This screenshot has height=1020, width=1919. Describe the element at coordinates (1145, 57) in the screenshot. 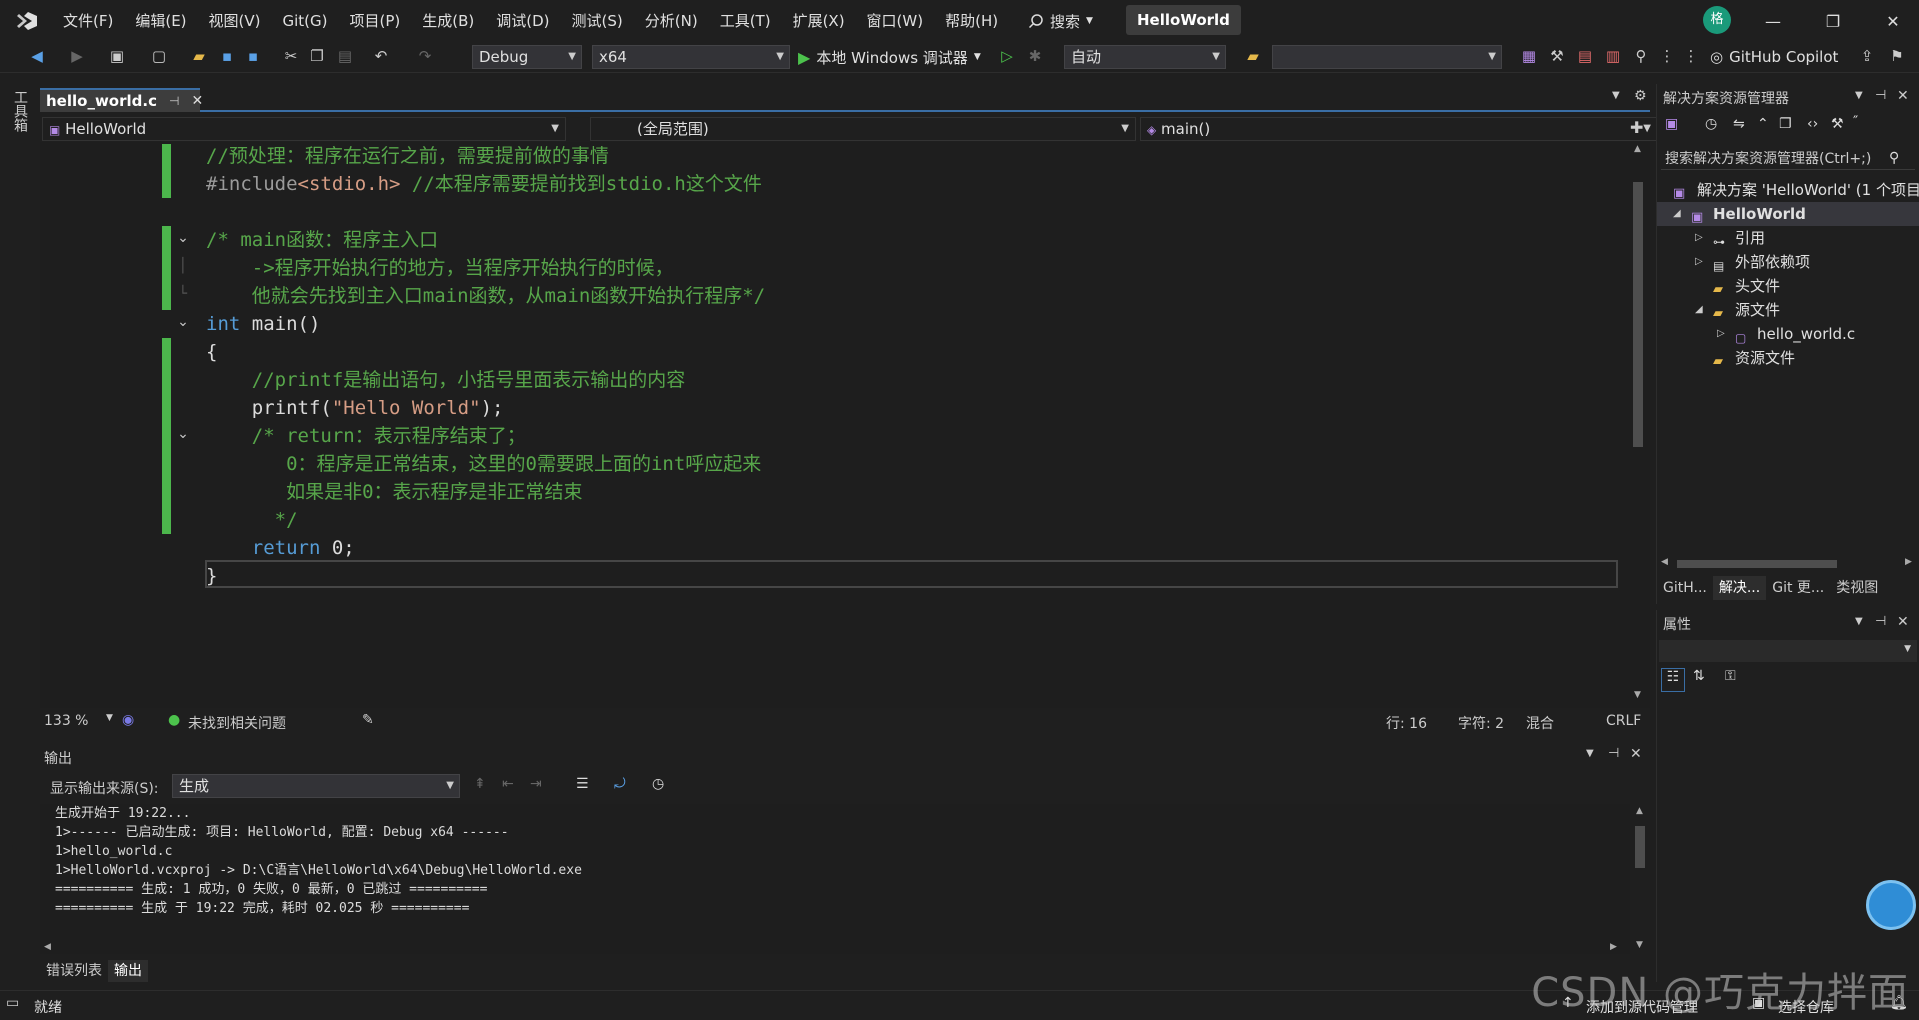

I see `auto-select: 自动 ▼` at that location.